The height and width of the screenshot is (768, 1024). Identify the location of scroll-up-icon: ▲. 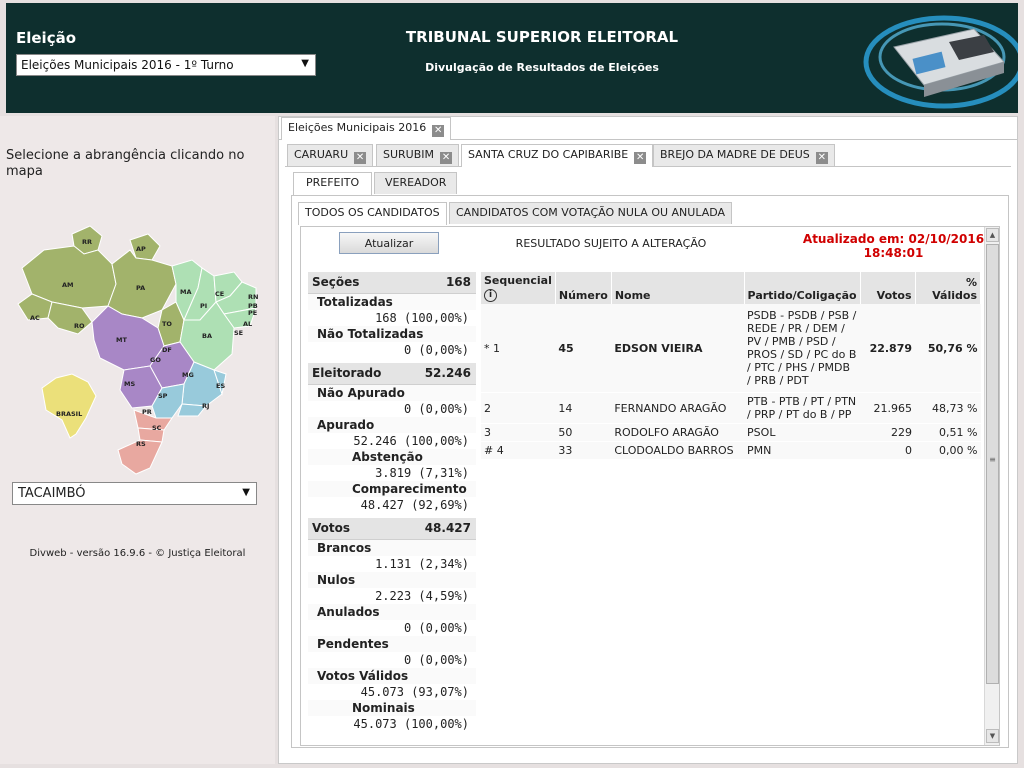
(992, 235).